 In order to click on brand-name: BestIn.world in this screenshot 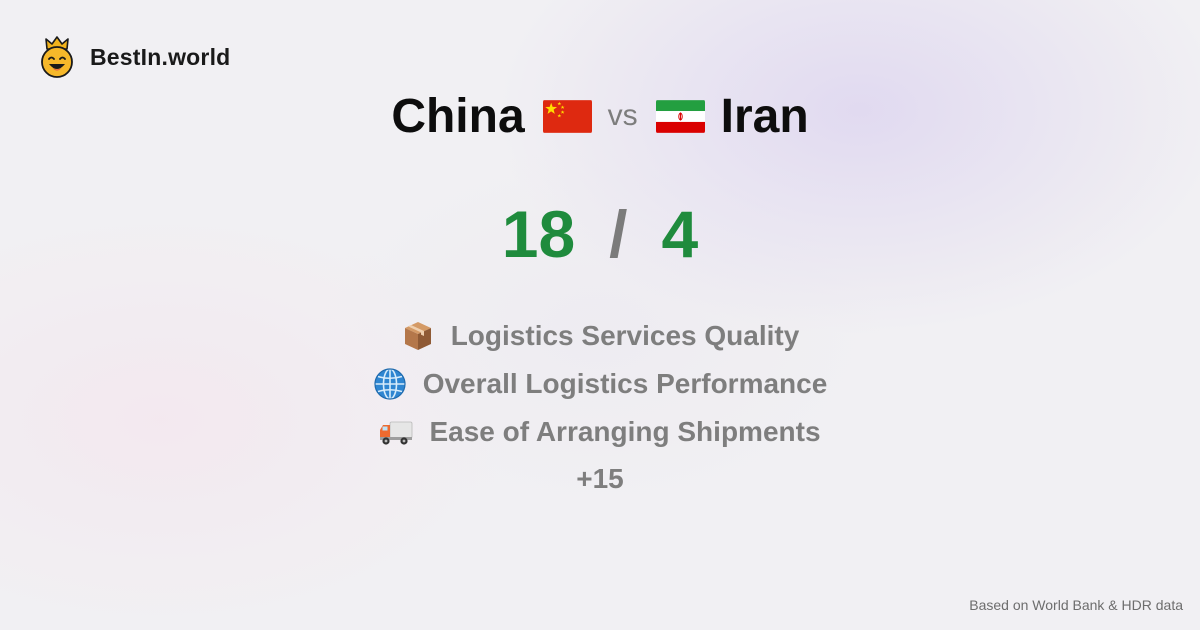, I will do `click(160, 56)`.